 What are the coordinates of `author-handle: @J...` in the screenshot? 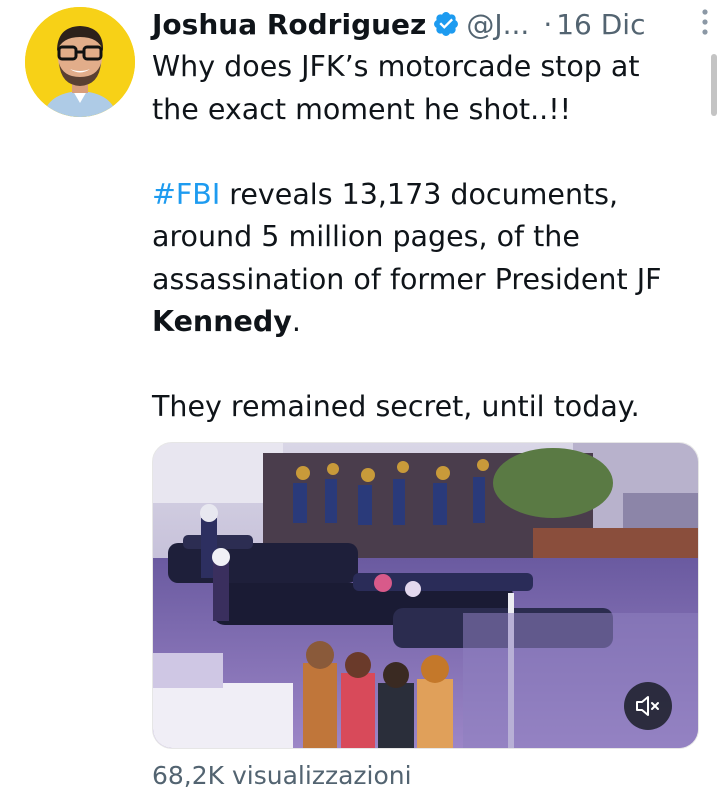 It's located at (497, 24).